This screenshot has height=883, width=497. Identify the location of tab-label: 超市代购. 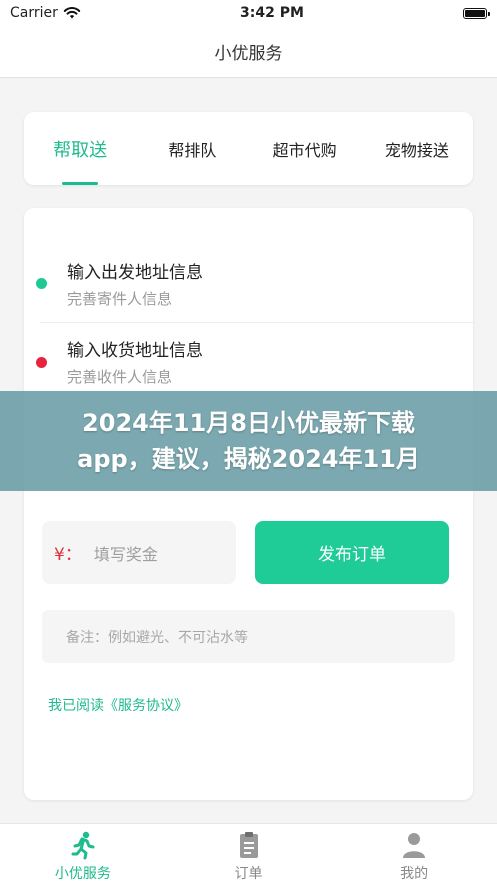
(304, 150).